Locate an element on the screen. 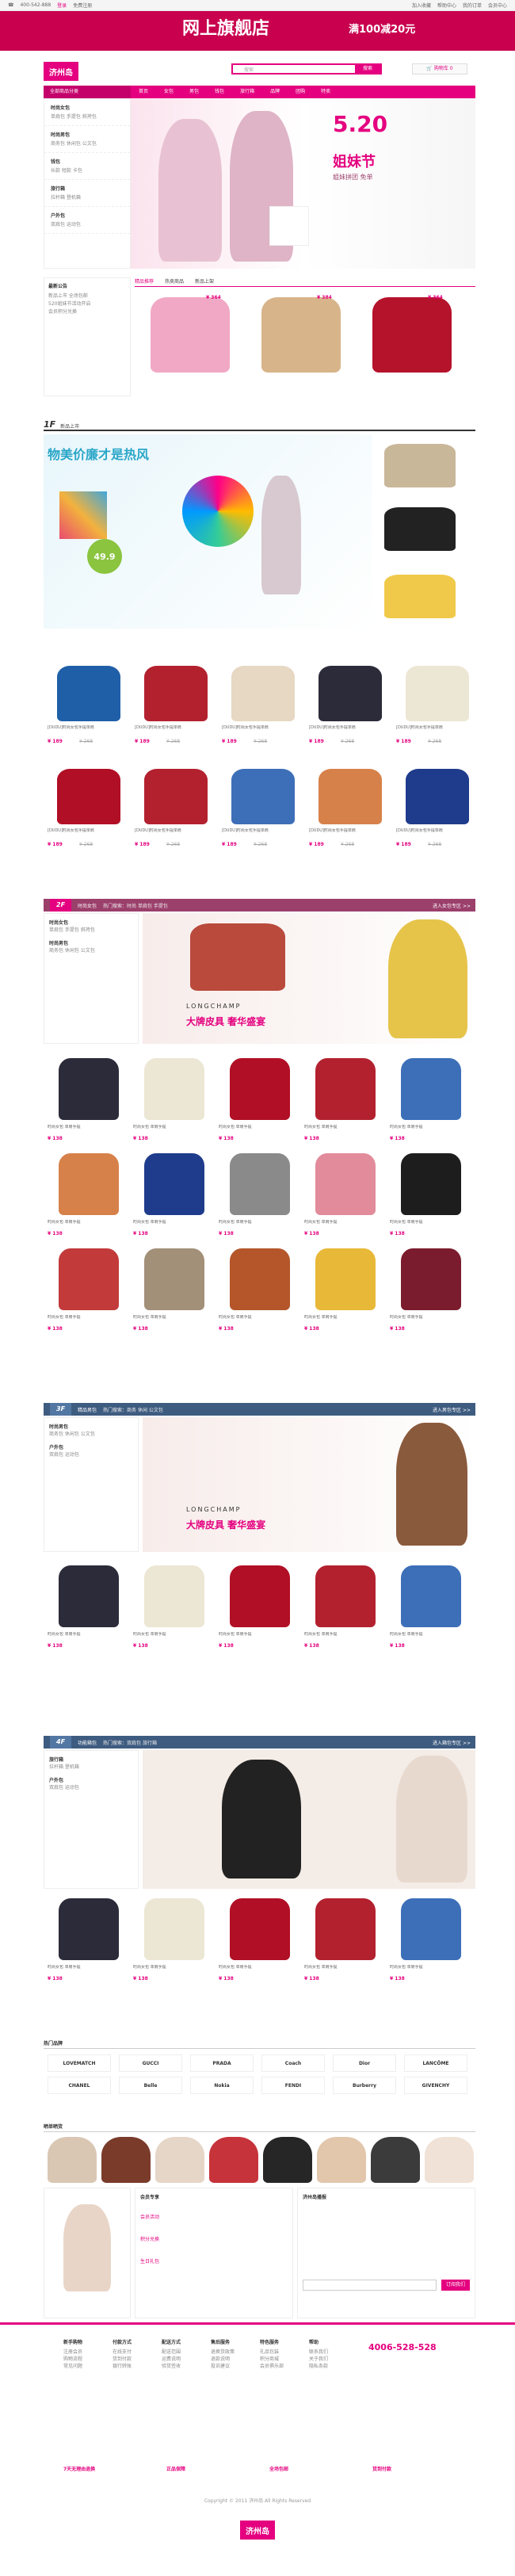 The width and height of the screenshot is (515, 2576). brand-logo: LANCÔME is located at coordinates (435, 2063).